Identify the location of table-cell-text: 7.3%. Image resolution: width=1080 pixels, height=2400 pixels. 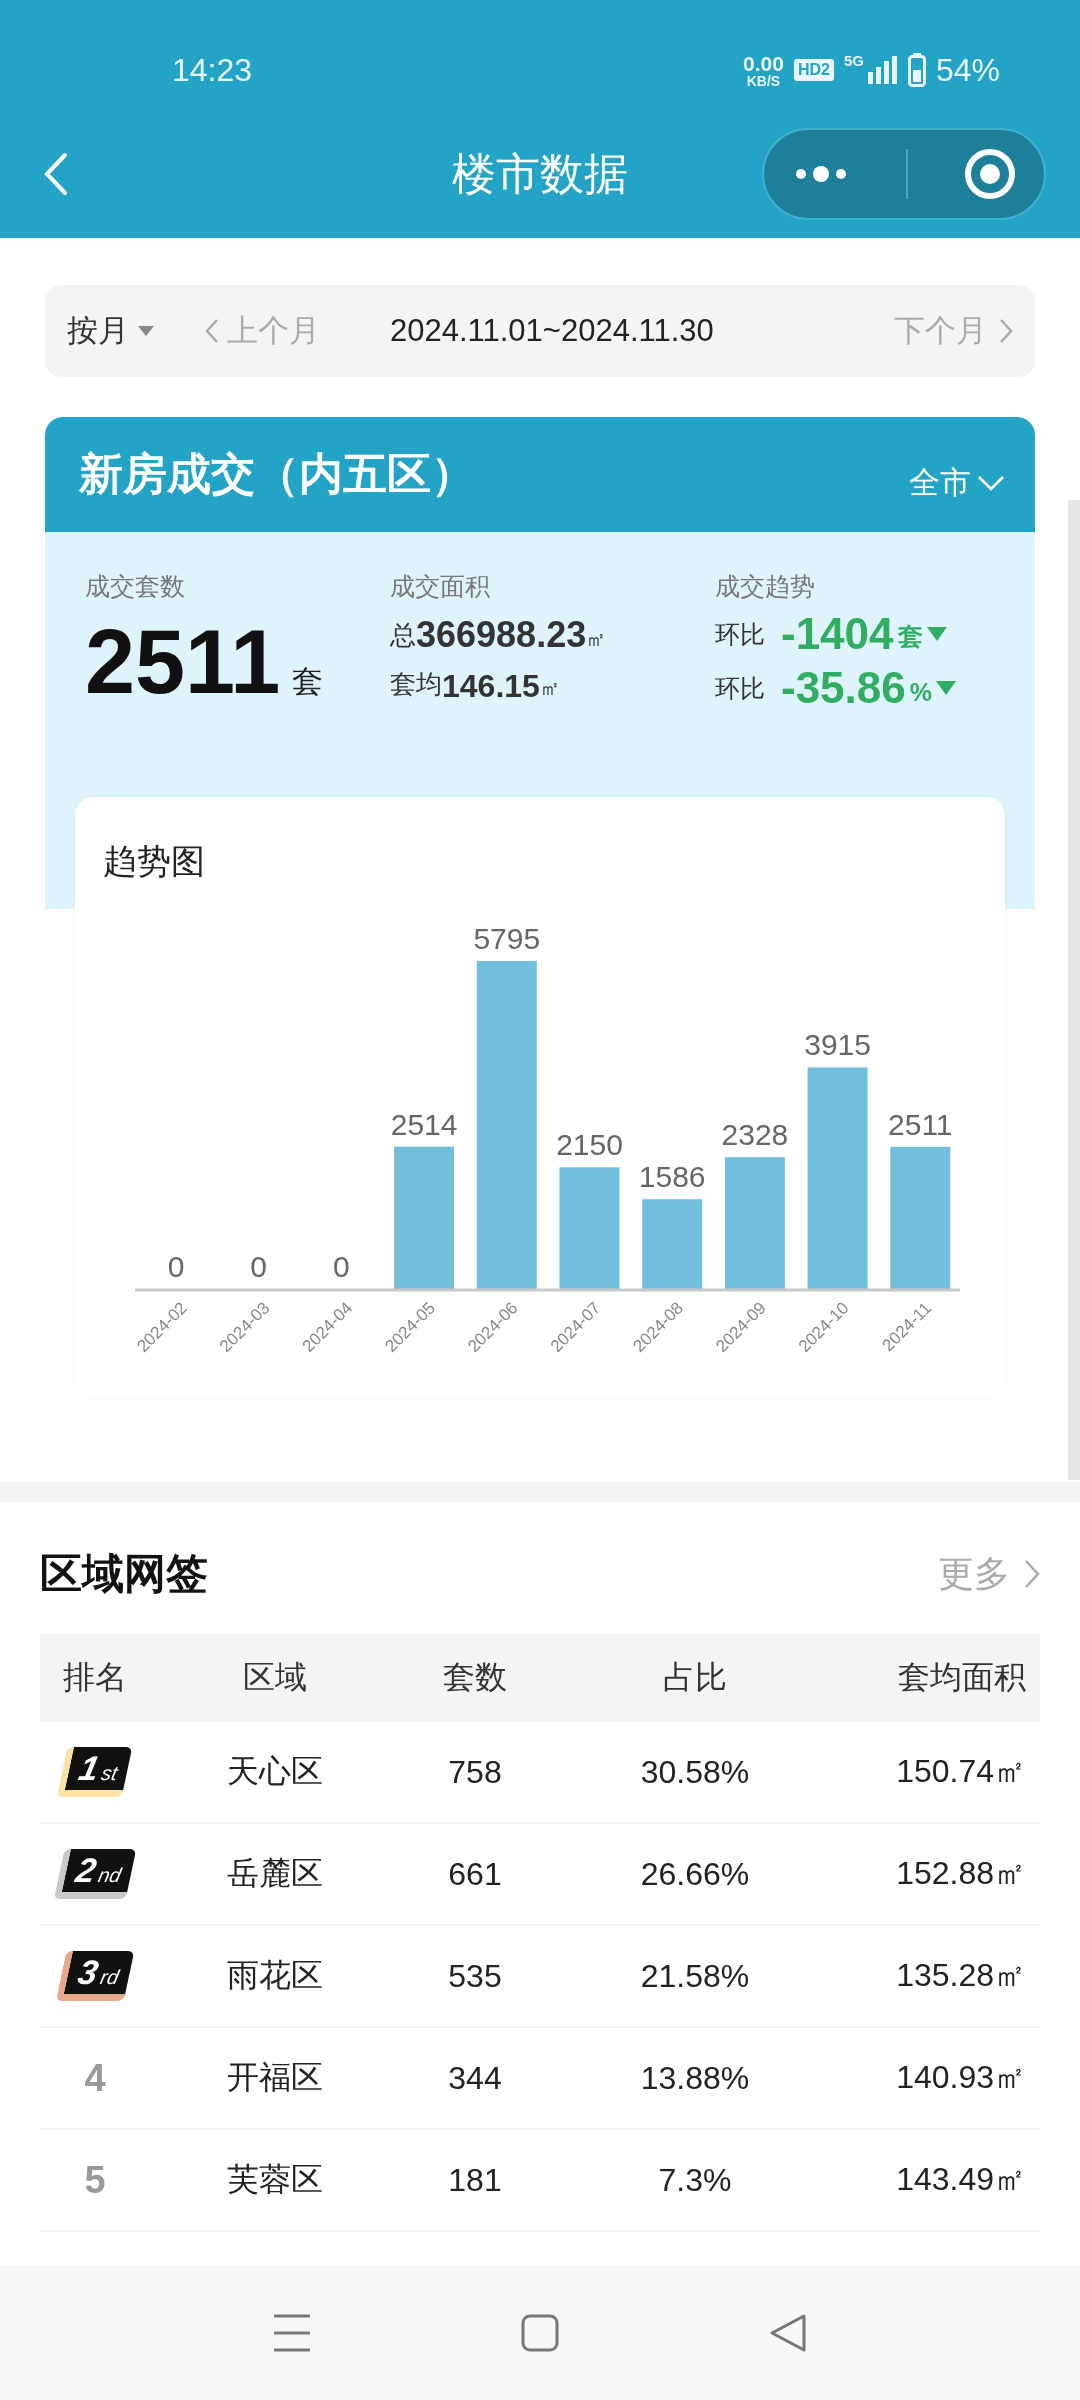
(695, 2180).